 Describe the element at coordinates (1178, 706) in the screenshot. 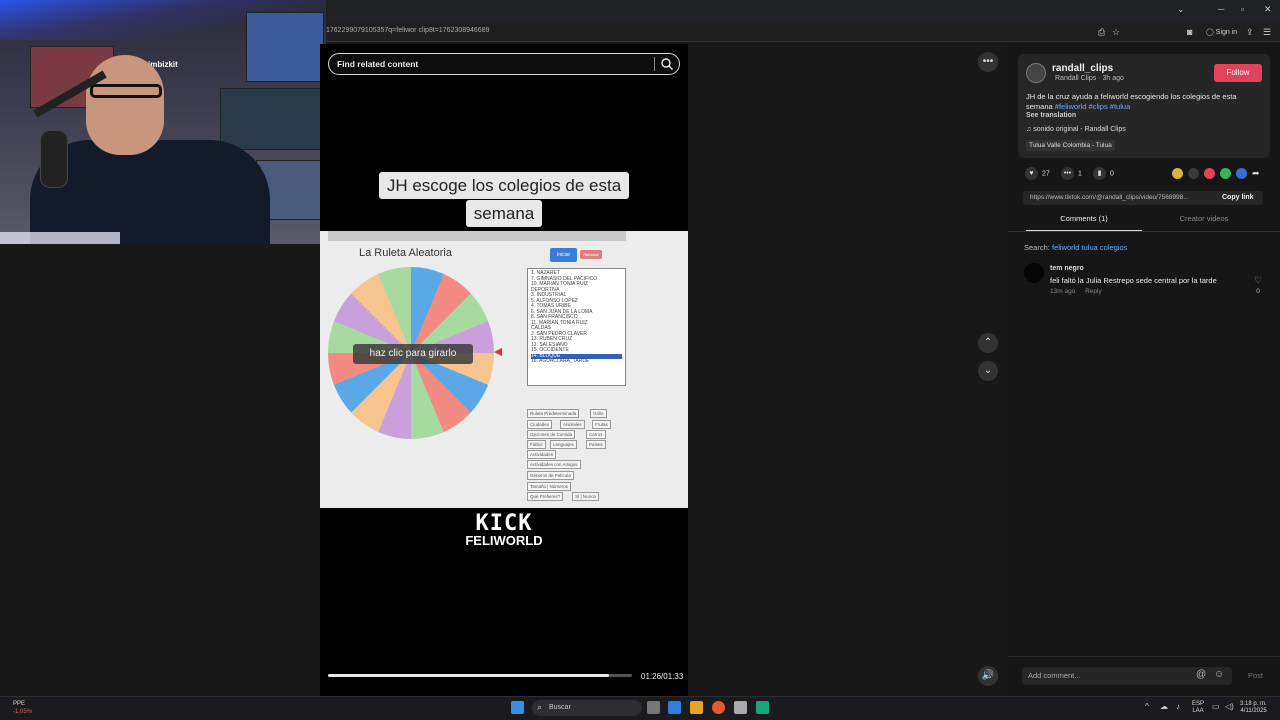

I see `tray-mic-icon: ♪` at that location.